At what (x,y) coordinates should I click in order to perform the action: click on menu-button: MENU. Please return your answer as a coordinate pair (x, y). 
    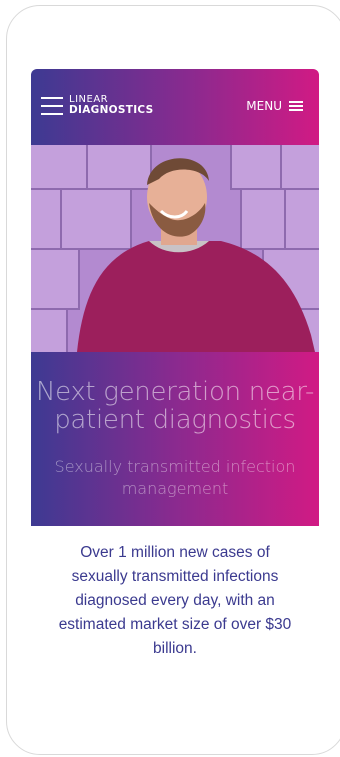
    Looking at the image, I should click on (274, 106).